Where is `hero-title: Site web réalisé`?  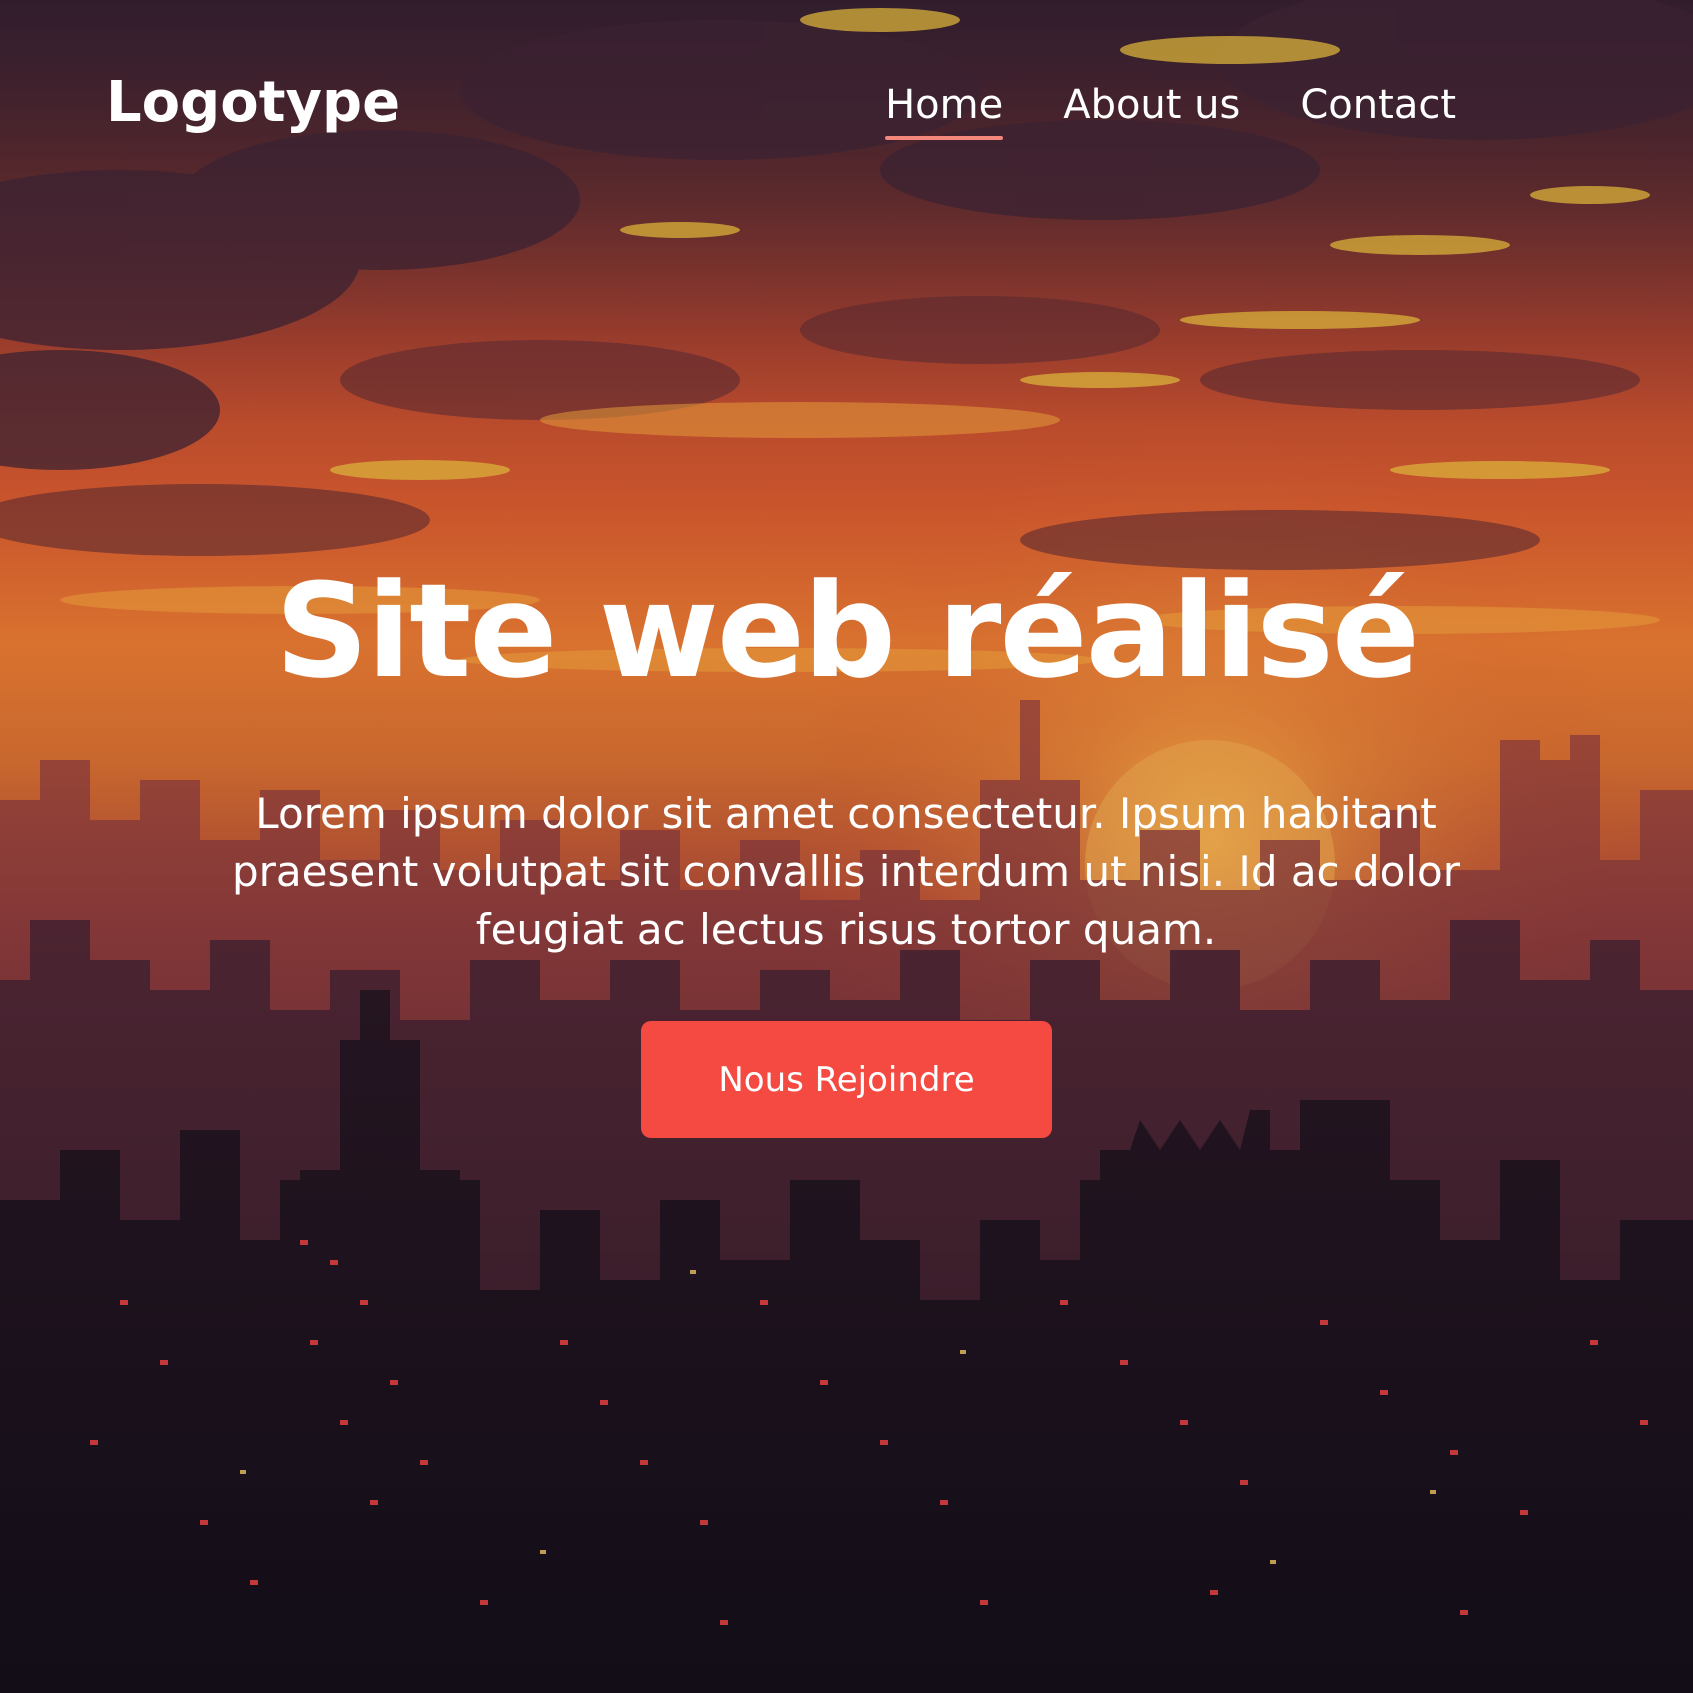 hero-title: Site web réalisé is located at coordinates (847, 631).